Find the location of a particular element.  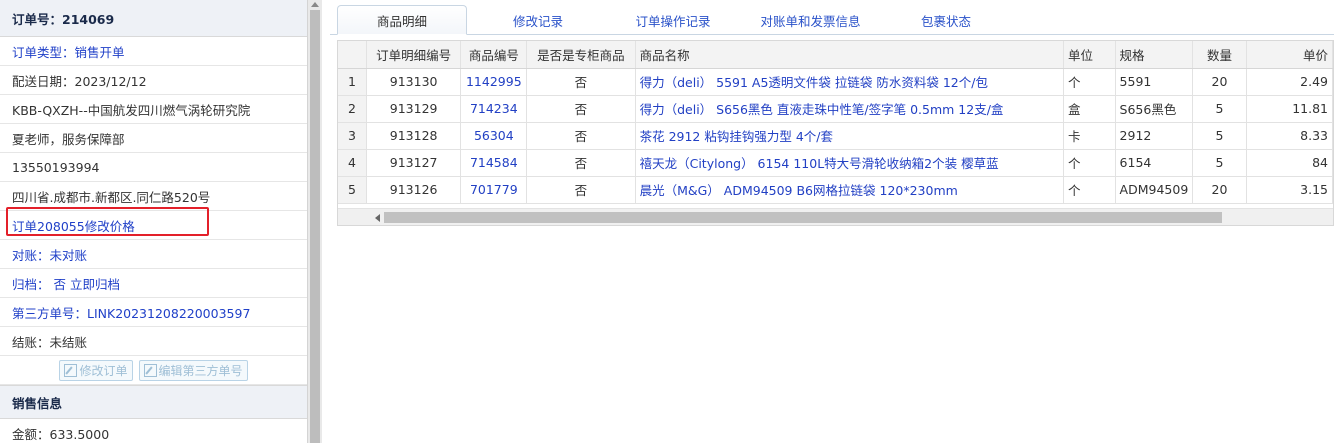

edit-order-button: 修改订单 is located at coordinates (96, 370).